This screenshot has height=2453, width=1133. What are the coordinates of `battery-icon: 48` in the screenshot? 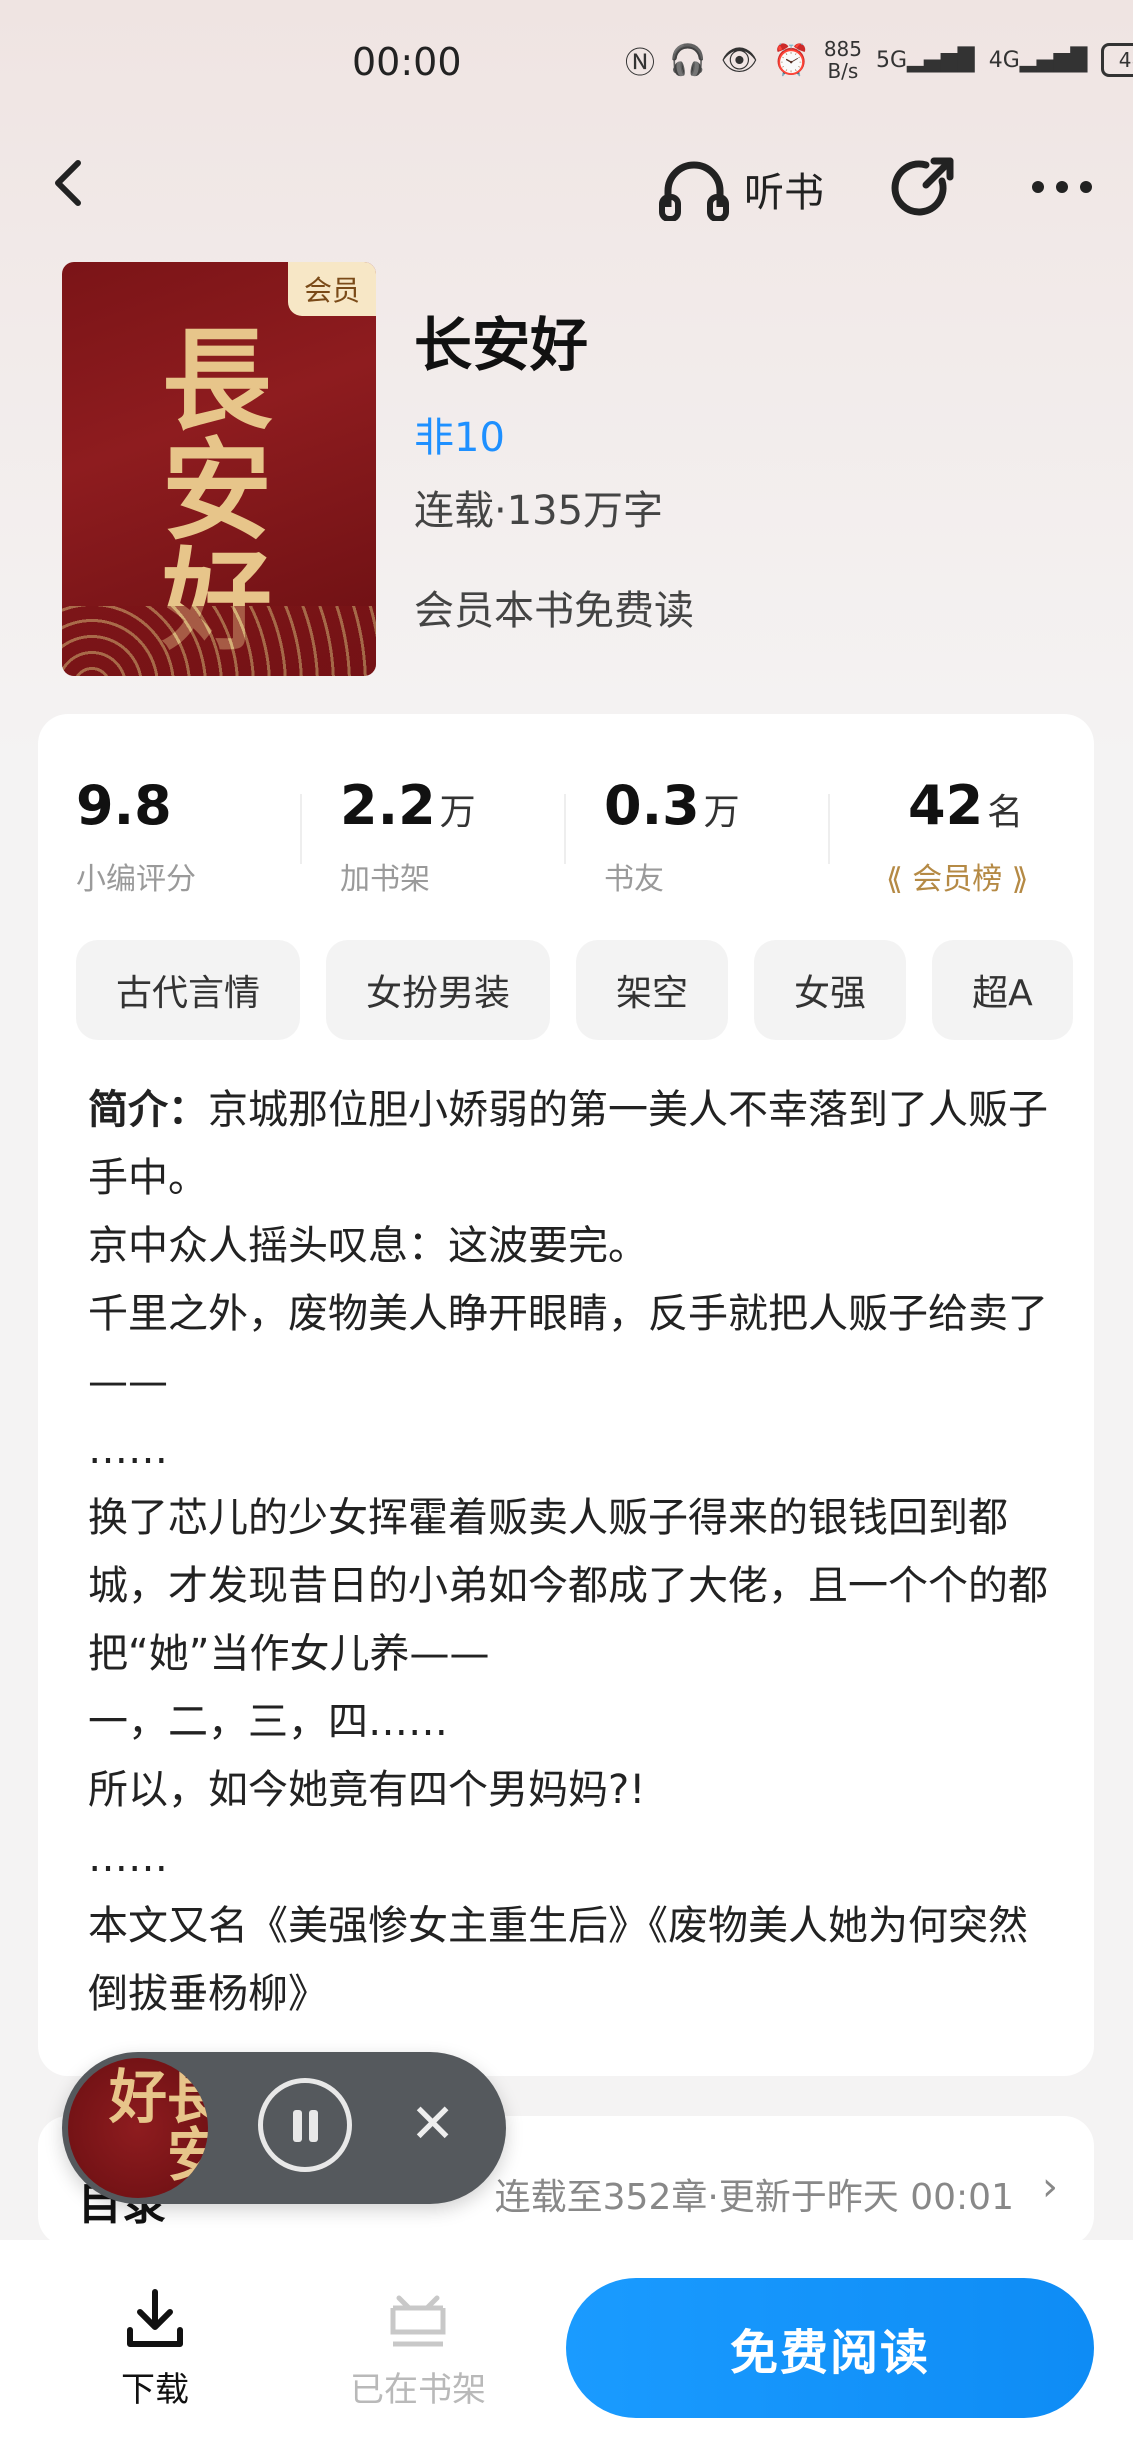 It's located at (1117, 60).